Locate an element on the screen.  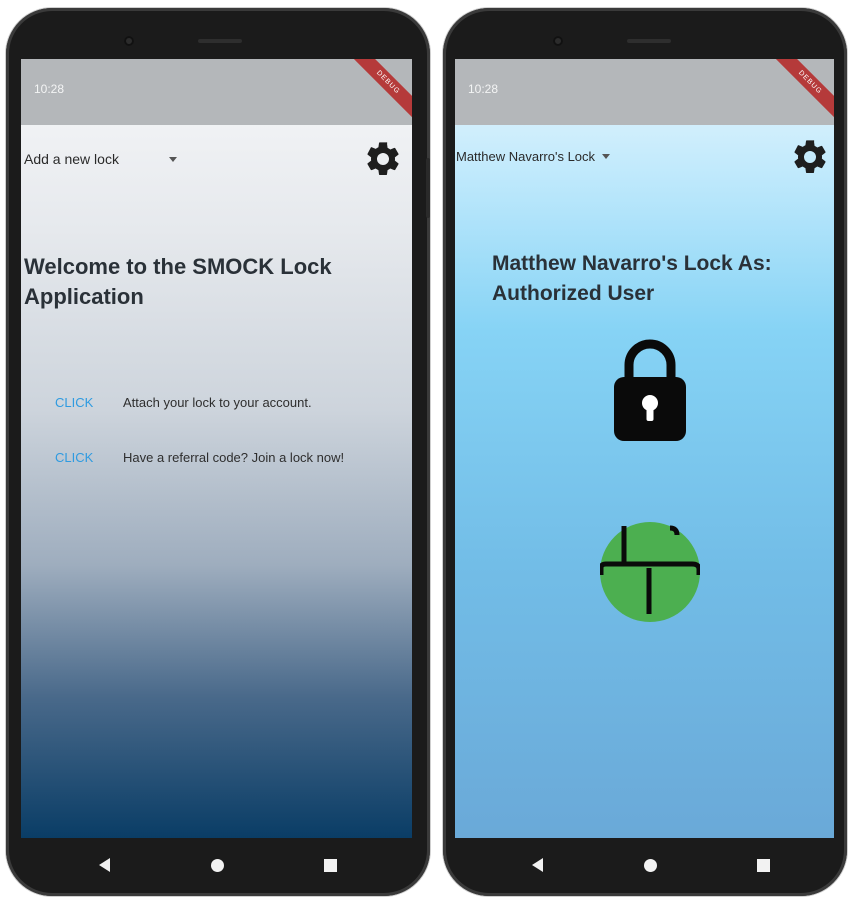
dropdown-selected-value: Matthew Navarro's Lock is located at coordinates (526, 156).